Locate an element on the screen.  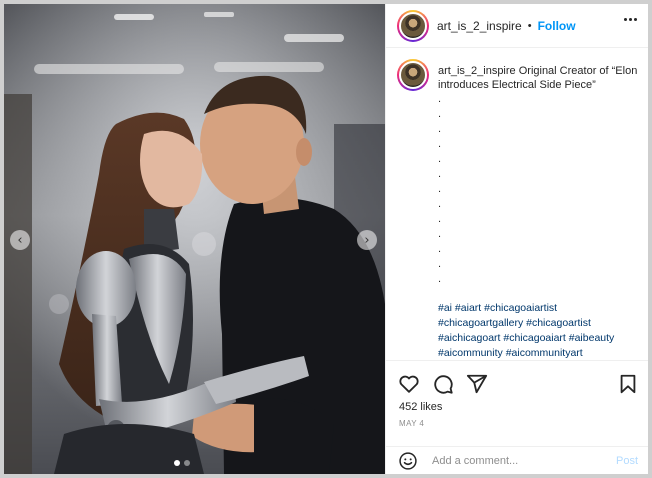
follow-button: Follow is located at coordinates (557, 26).